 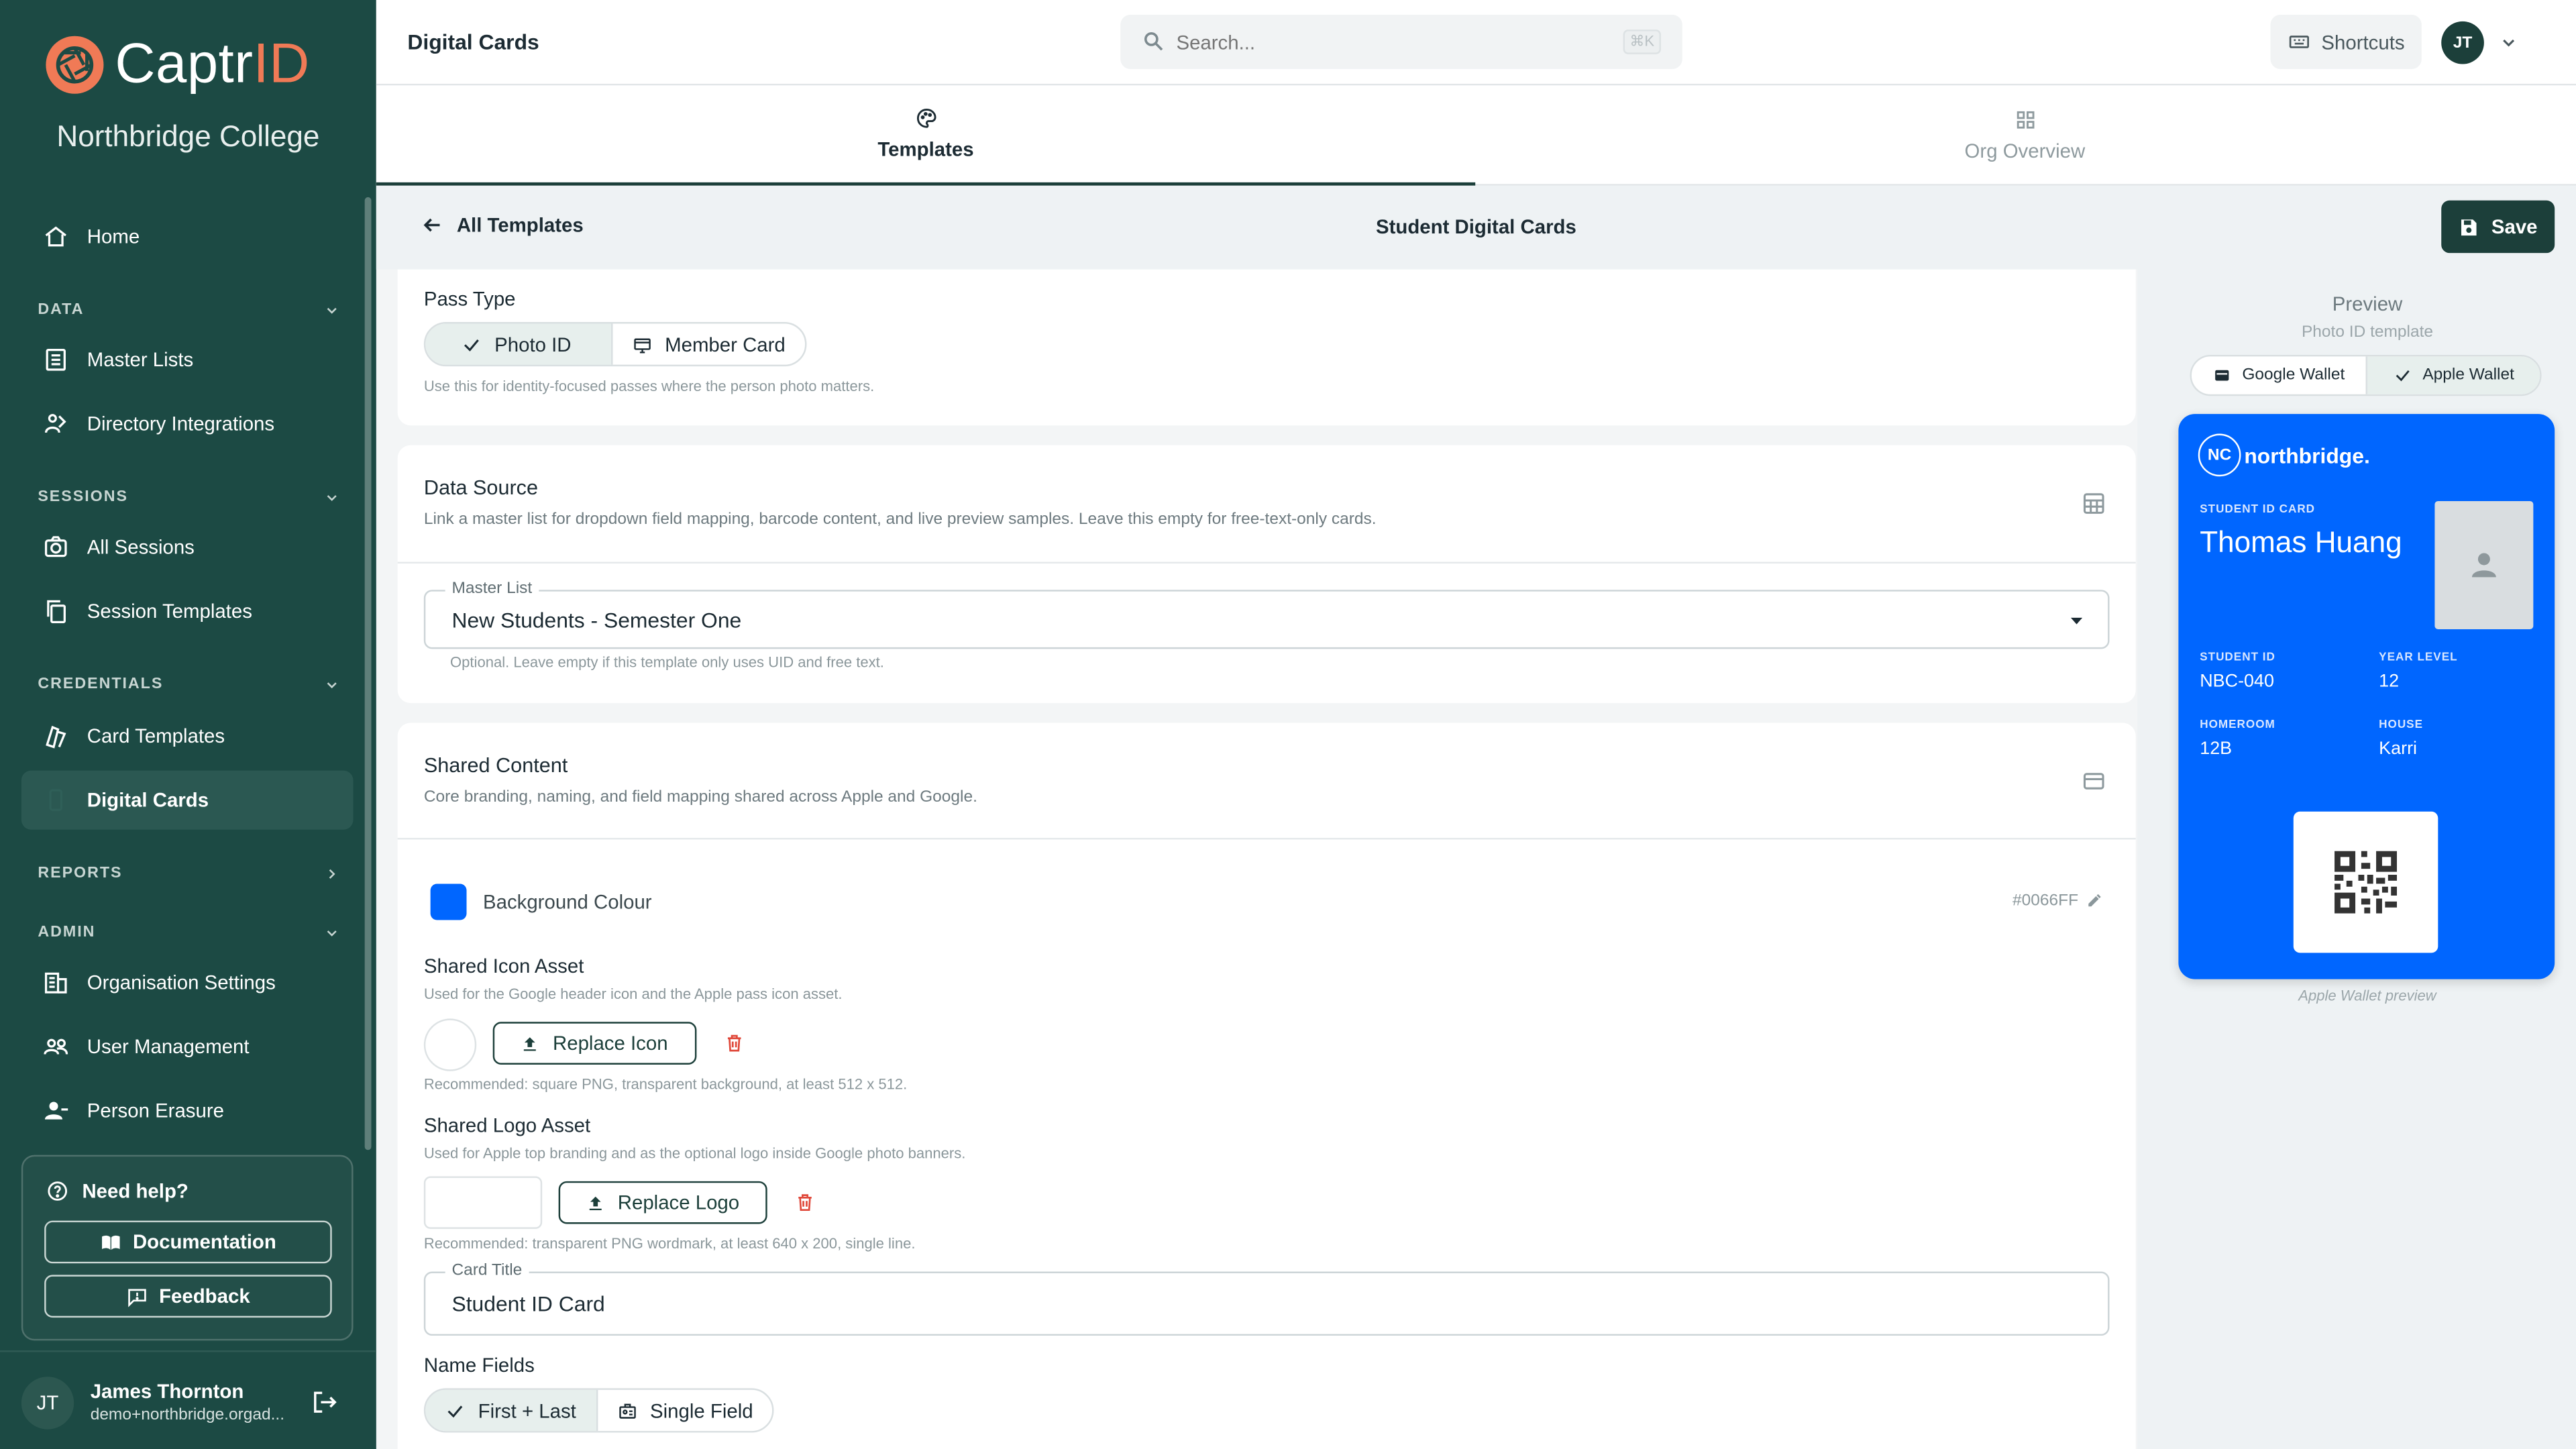 I want to click on credit-card-icon, so click(x=2094, y=781).